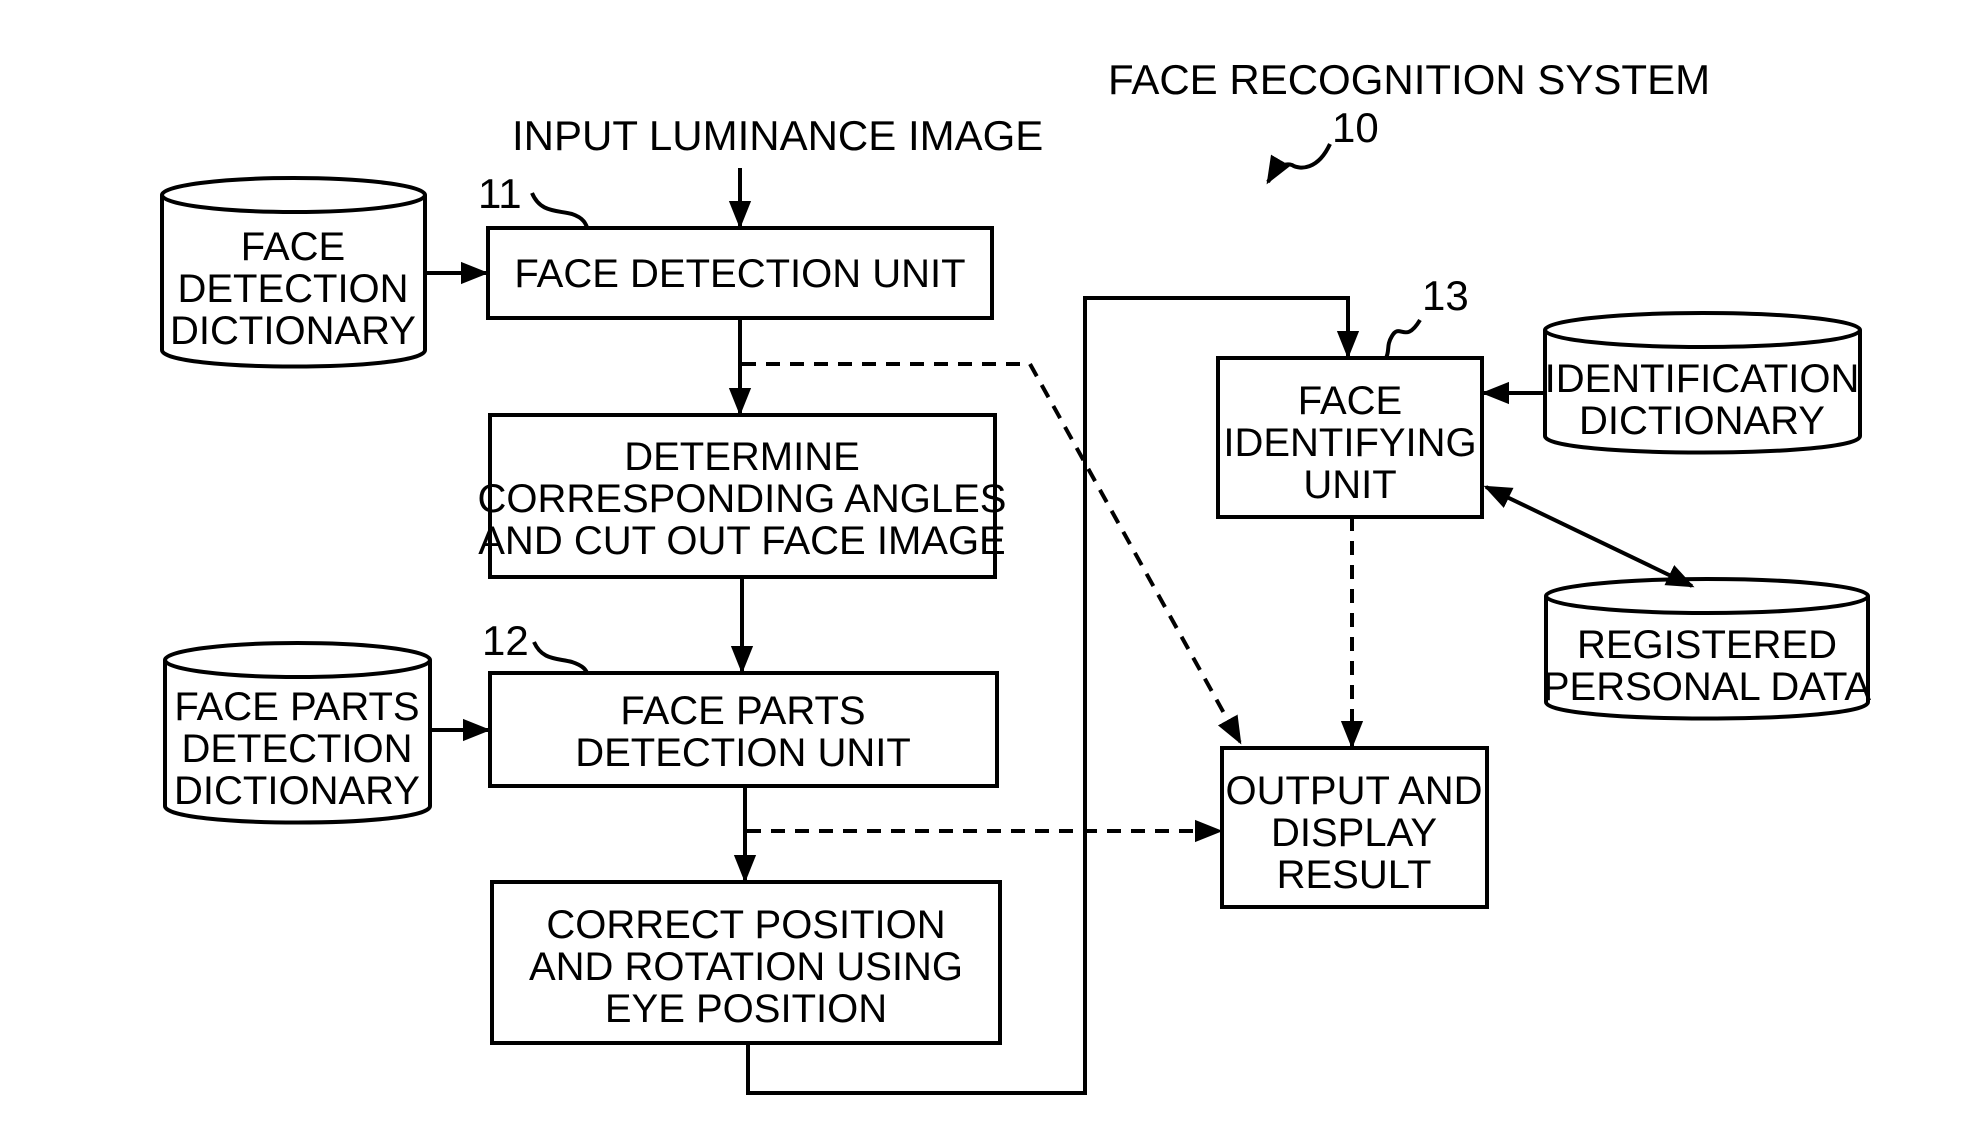 The image size is (1965, 1133). What do you see at coordinates (1354, 875) in the screenshot?
I see `block-label: RESULT` at bounding box center [1354, 875].